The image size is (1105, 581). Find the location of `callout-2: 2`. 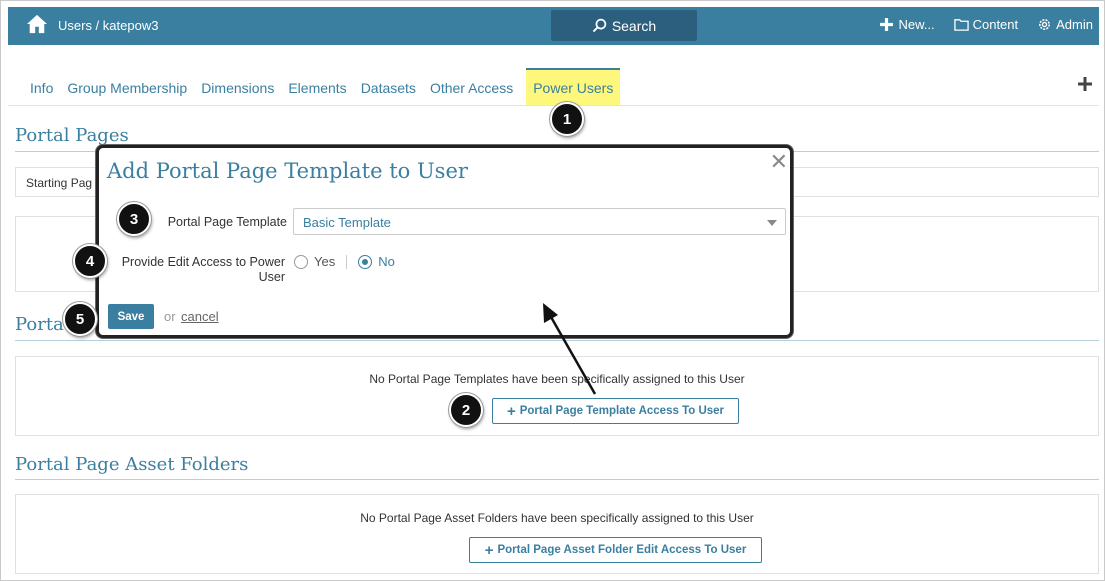

callout-2: 2 is located at coordinates (466, 410).